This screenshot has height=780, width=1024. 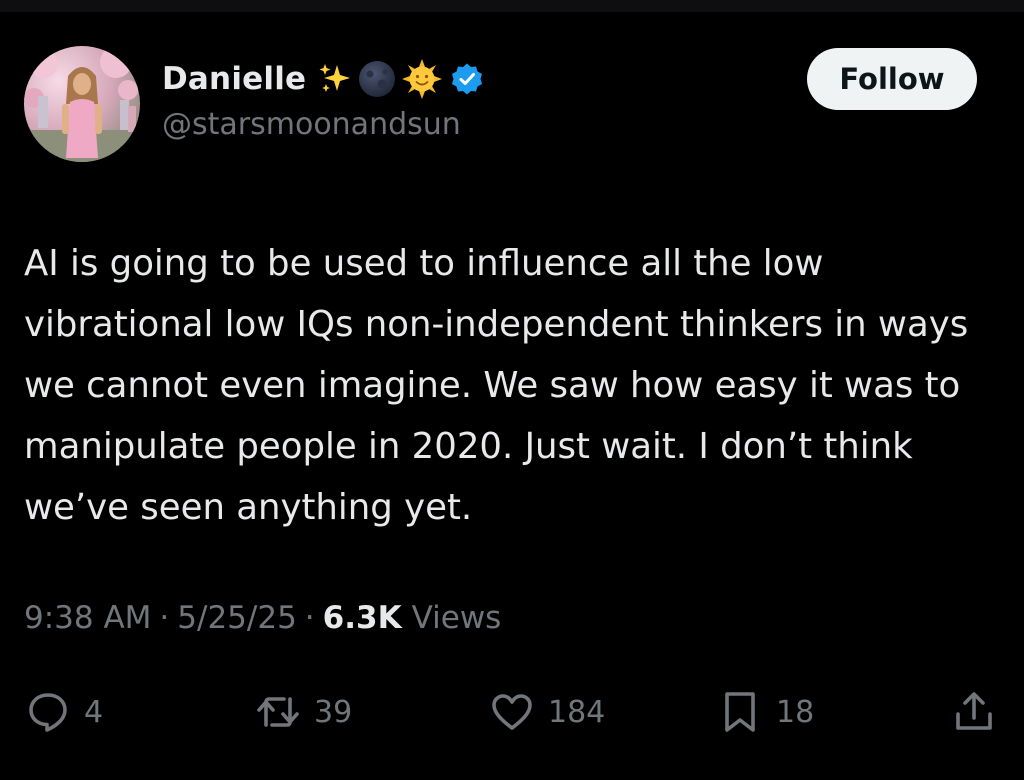 I want to click on like-button: 184, so click(x=547, y=712).